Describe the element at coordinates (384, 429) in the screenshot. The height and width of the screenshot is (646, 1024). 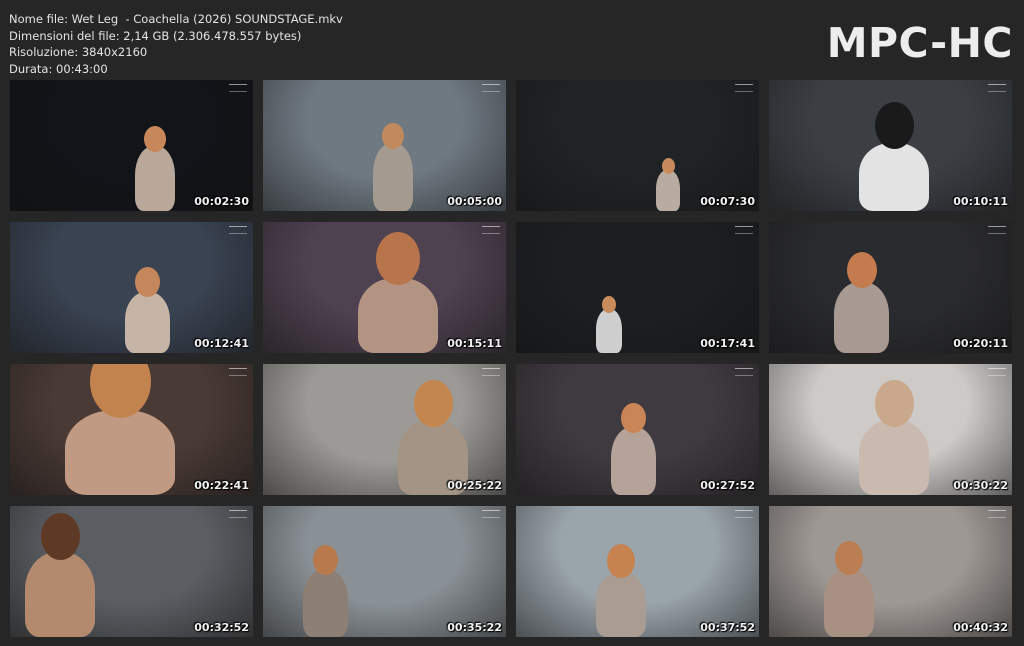
I see `video-thumbnail: 00:25:22` at that location.